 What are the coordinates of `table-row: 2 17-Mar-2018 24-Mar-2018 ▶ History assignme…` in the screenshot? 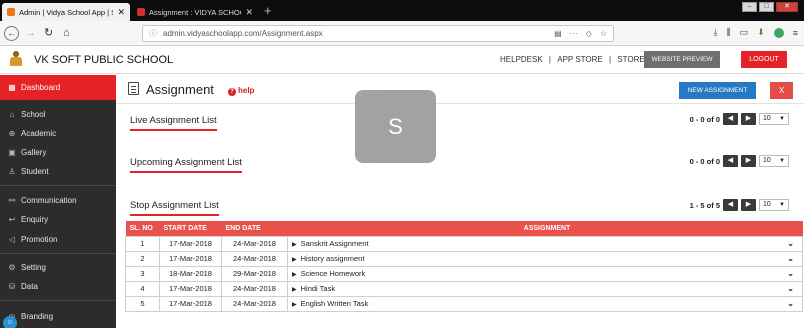 It's located at (464, 258).